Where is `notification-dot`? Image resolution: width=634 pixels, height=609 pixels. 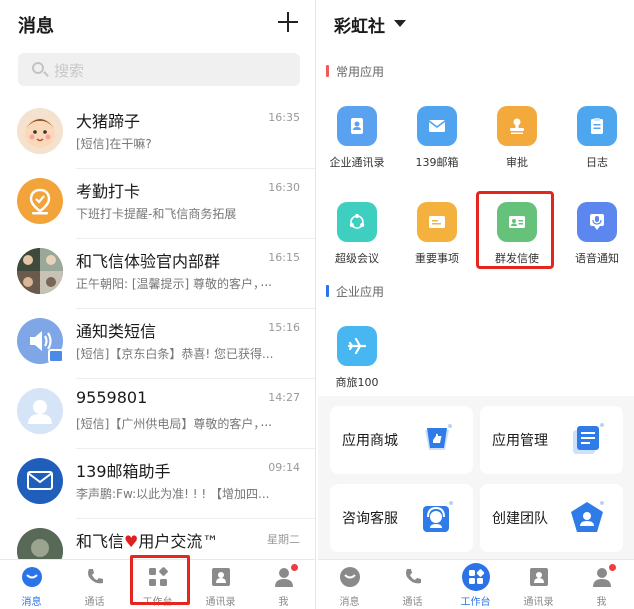 notification-dot is located at coordinates (612, 567).